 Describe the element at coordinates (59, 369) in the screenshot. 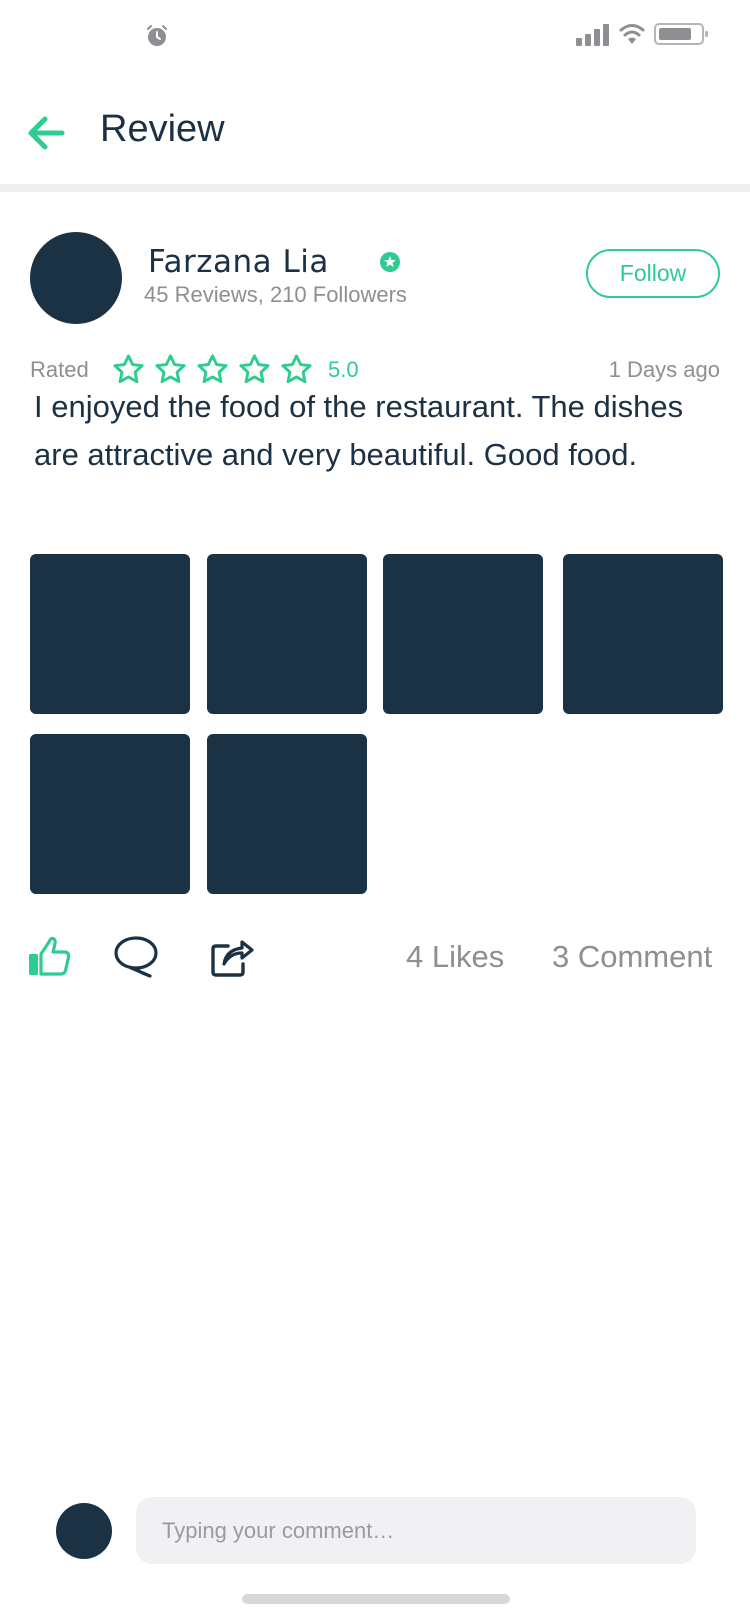

I see `rated-label: Rated` at that location.